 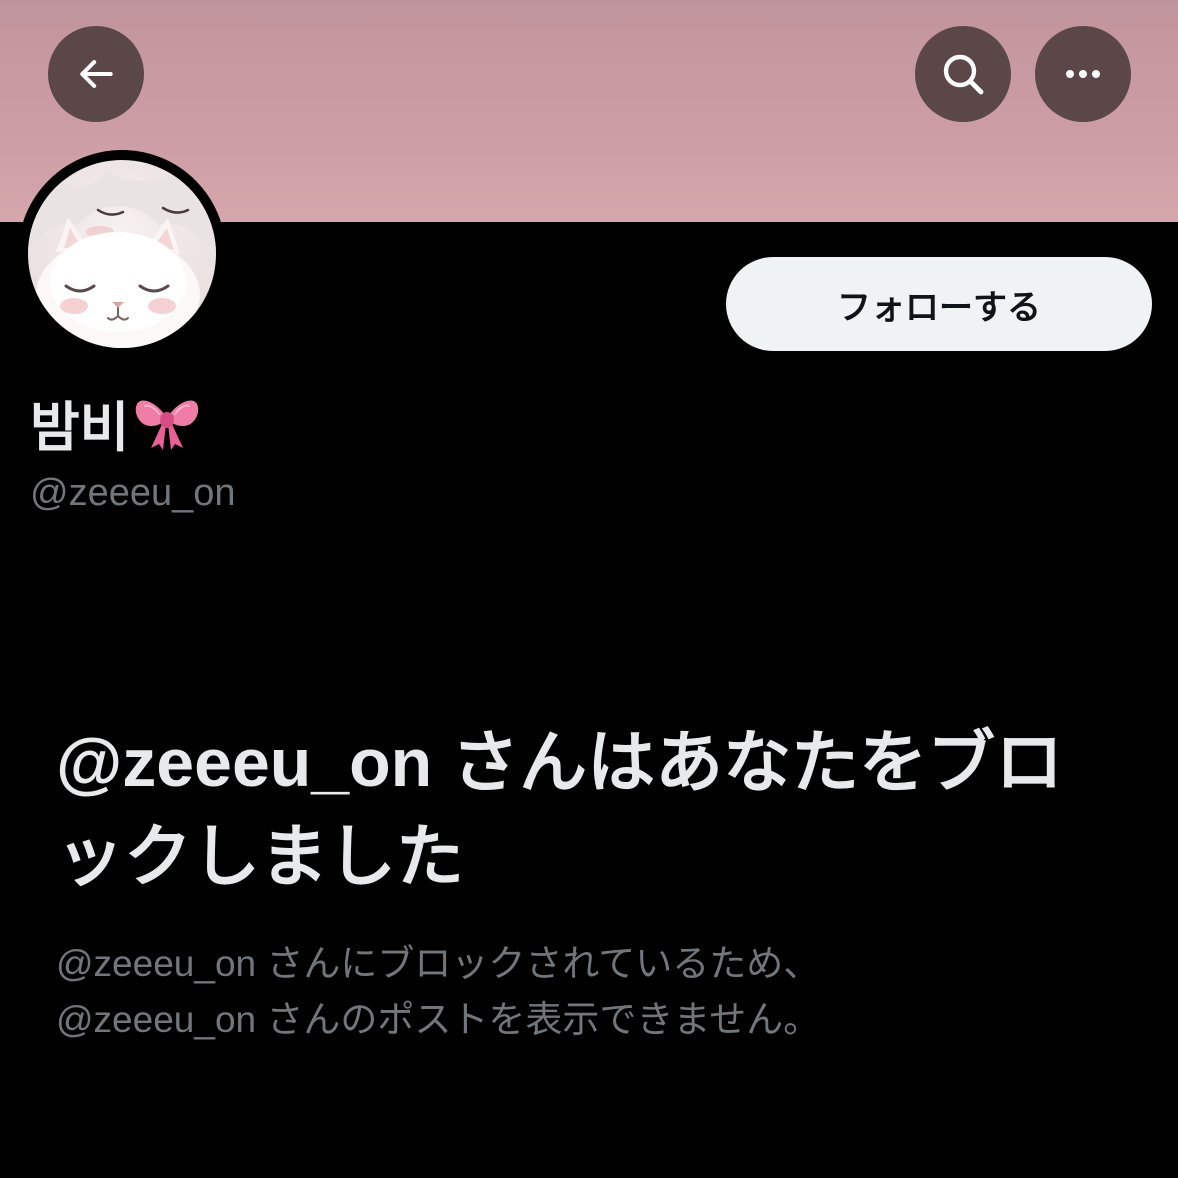 I want to click on blocked-title: @zeeeu_on さんはあなたをブロックしました, so click(x=560, y=810).